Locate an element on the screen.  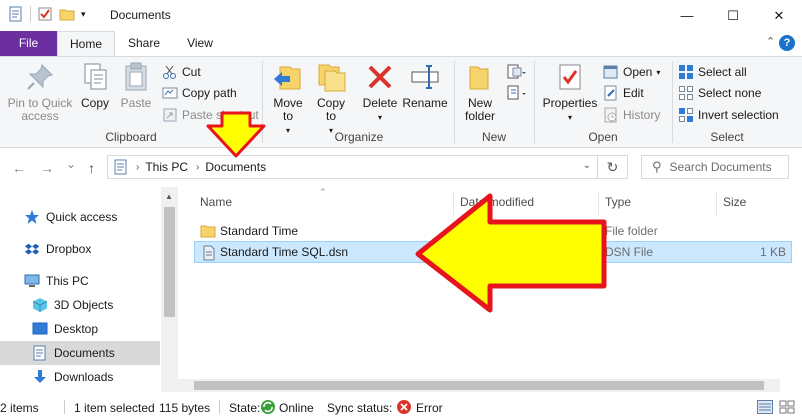
properties-icon is located at coordinates (16, 14).